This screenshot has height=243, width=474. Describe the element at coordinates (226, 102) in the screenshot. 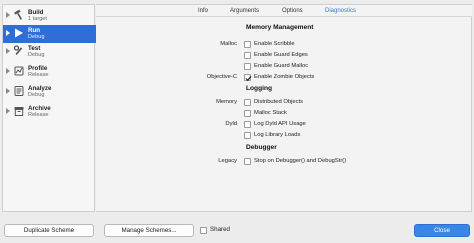

I see `memory-label: Memory` at that location.